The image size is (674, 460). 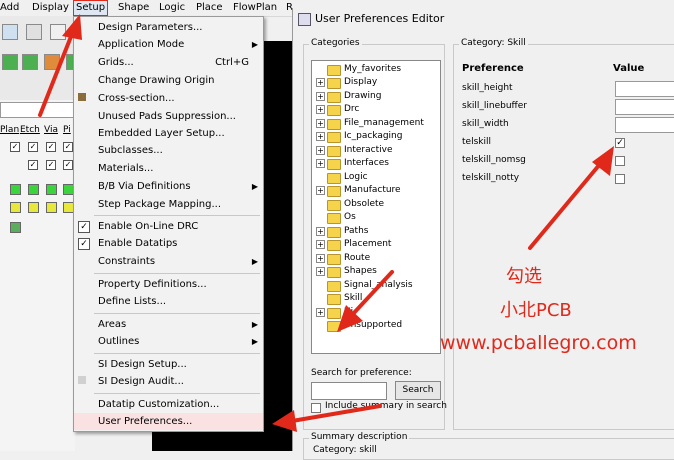 I want to click on annotation-url-text: www.pcballegro.com, so click(x=538, y=343).